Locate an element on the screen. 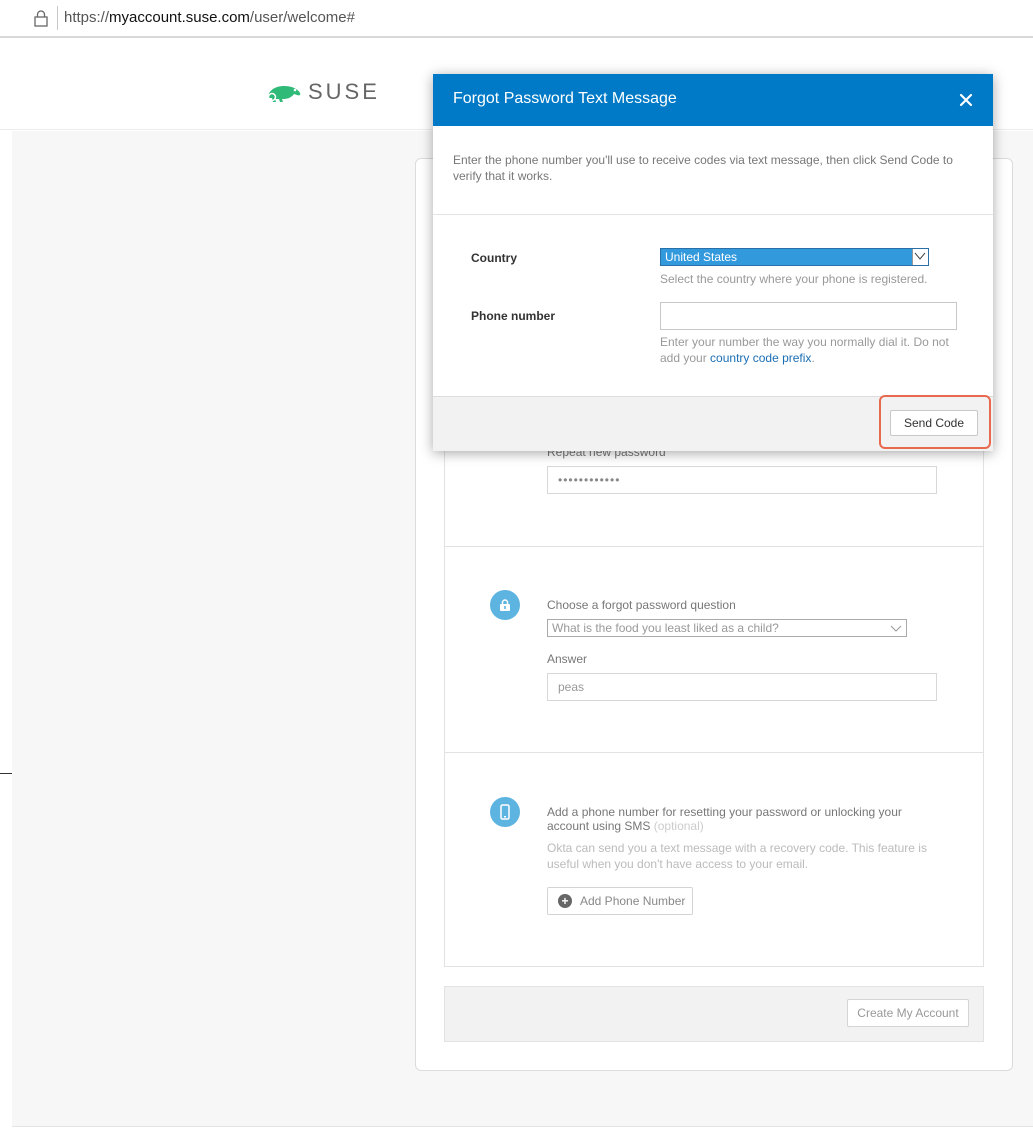 This screenshot has height=1143, width=1033. repeat-password-input: •••••••••••• is located at coordinates (742, 480).